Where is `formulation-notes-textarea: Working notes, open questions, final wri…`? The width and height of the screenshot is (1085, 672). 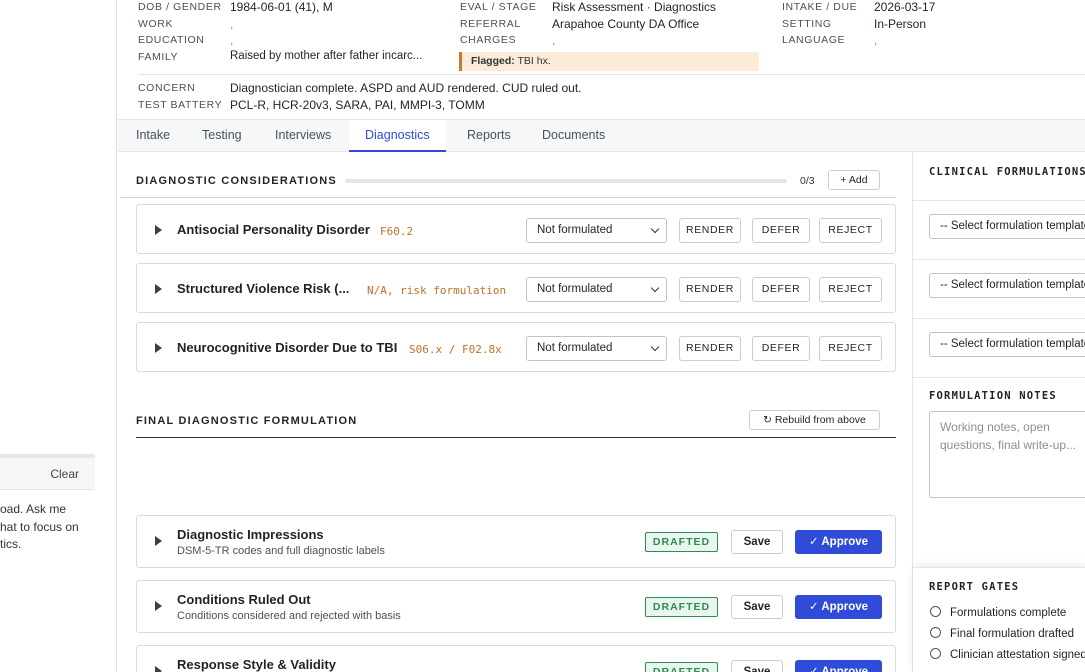
formulation-notes-textarea: Working notes, open questions, final wri… is located at coordinates (1007, 454).